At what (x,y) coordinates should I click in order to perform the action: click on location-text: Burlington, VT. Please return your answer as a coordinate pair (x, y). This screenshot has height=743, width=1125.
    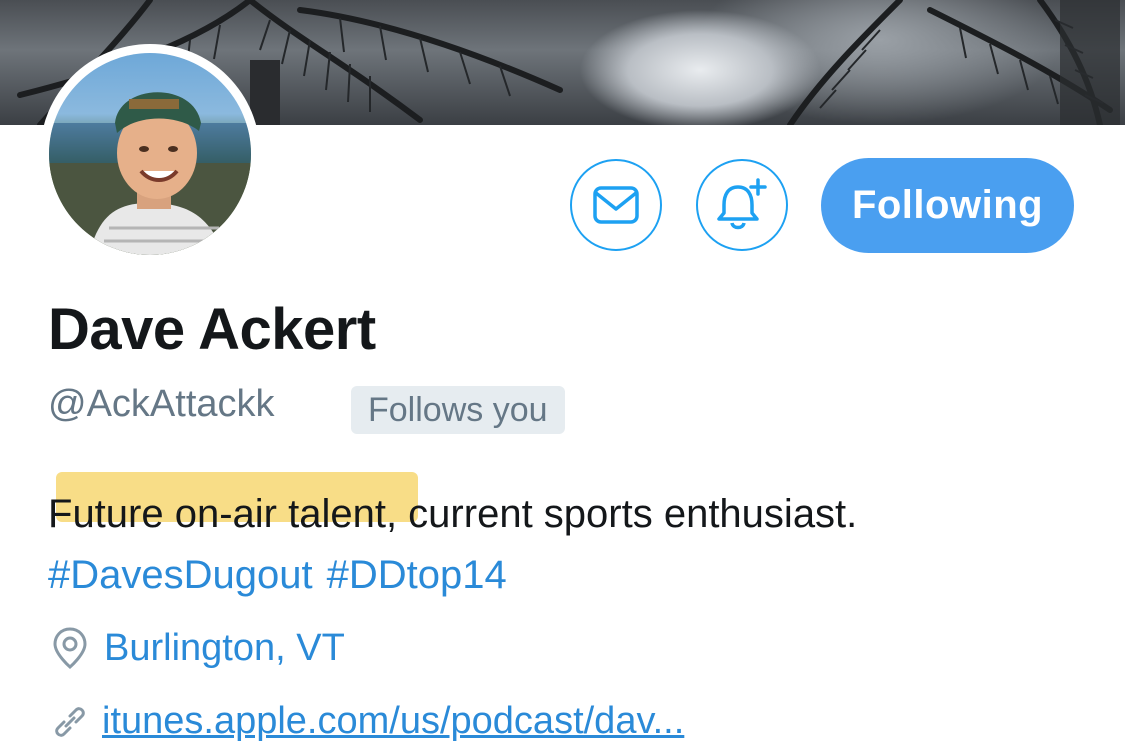
    Looking at the image, I should click on (224, 647).